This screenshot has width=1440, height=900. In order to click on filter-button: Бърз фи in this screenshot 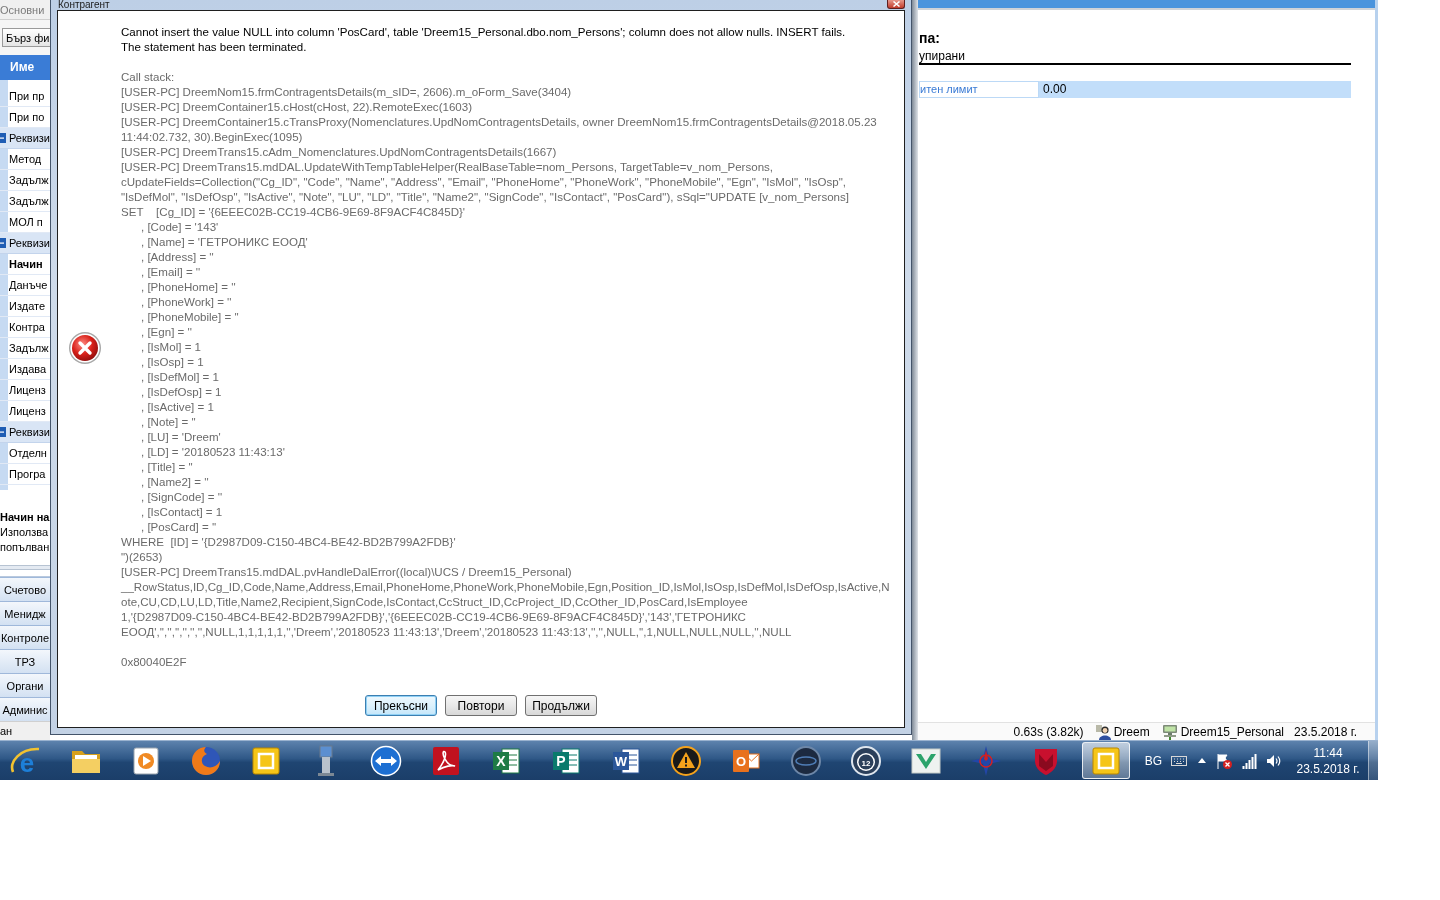, I will do `click(26, 37)`.